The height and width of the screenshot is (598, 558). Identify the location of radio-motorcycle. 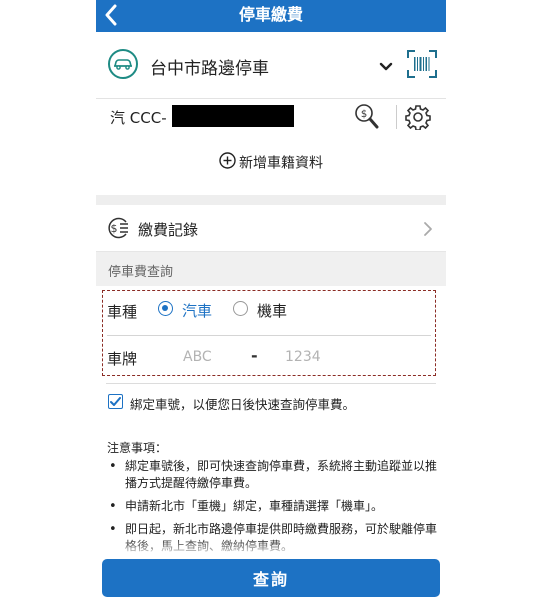
(240, 308).